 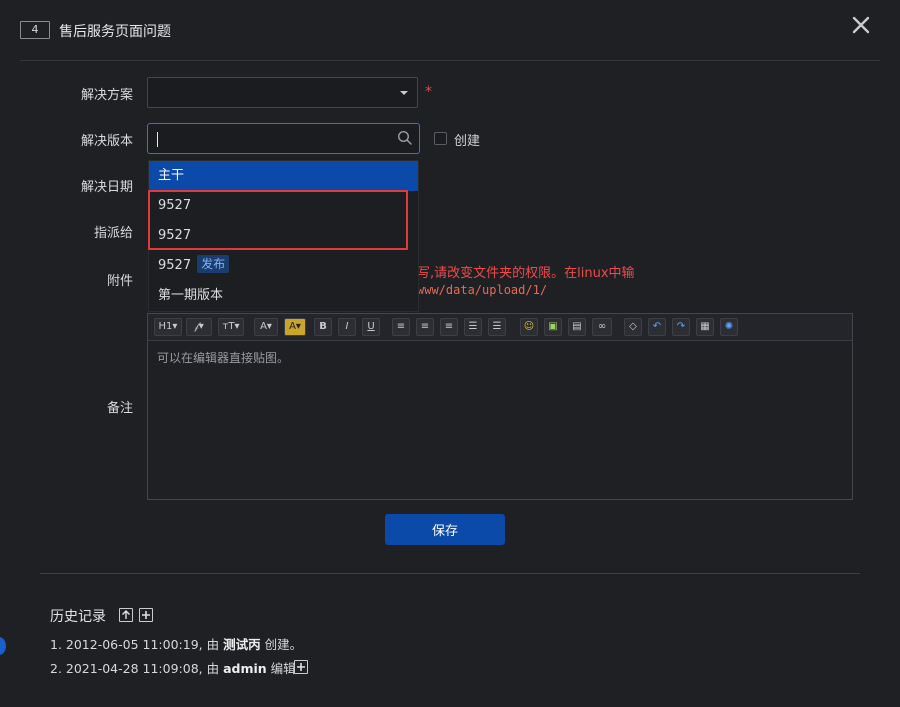 What do you see at coordinates (347, 327) in the screenshot?
I see `italic-button: I` at bounding box center [347, 327].